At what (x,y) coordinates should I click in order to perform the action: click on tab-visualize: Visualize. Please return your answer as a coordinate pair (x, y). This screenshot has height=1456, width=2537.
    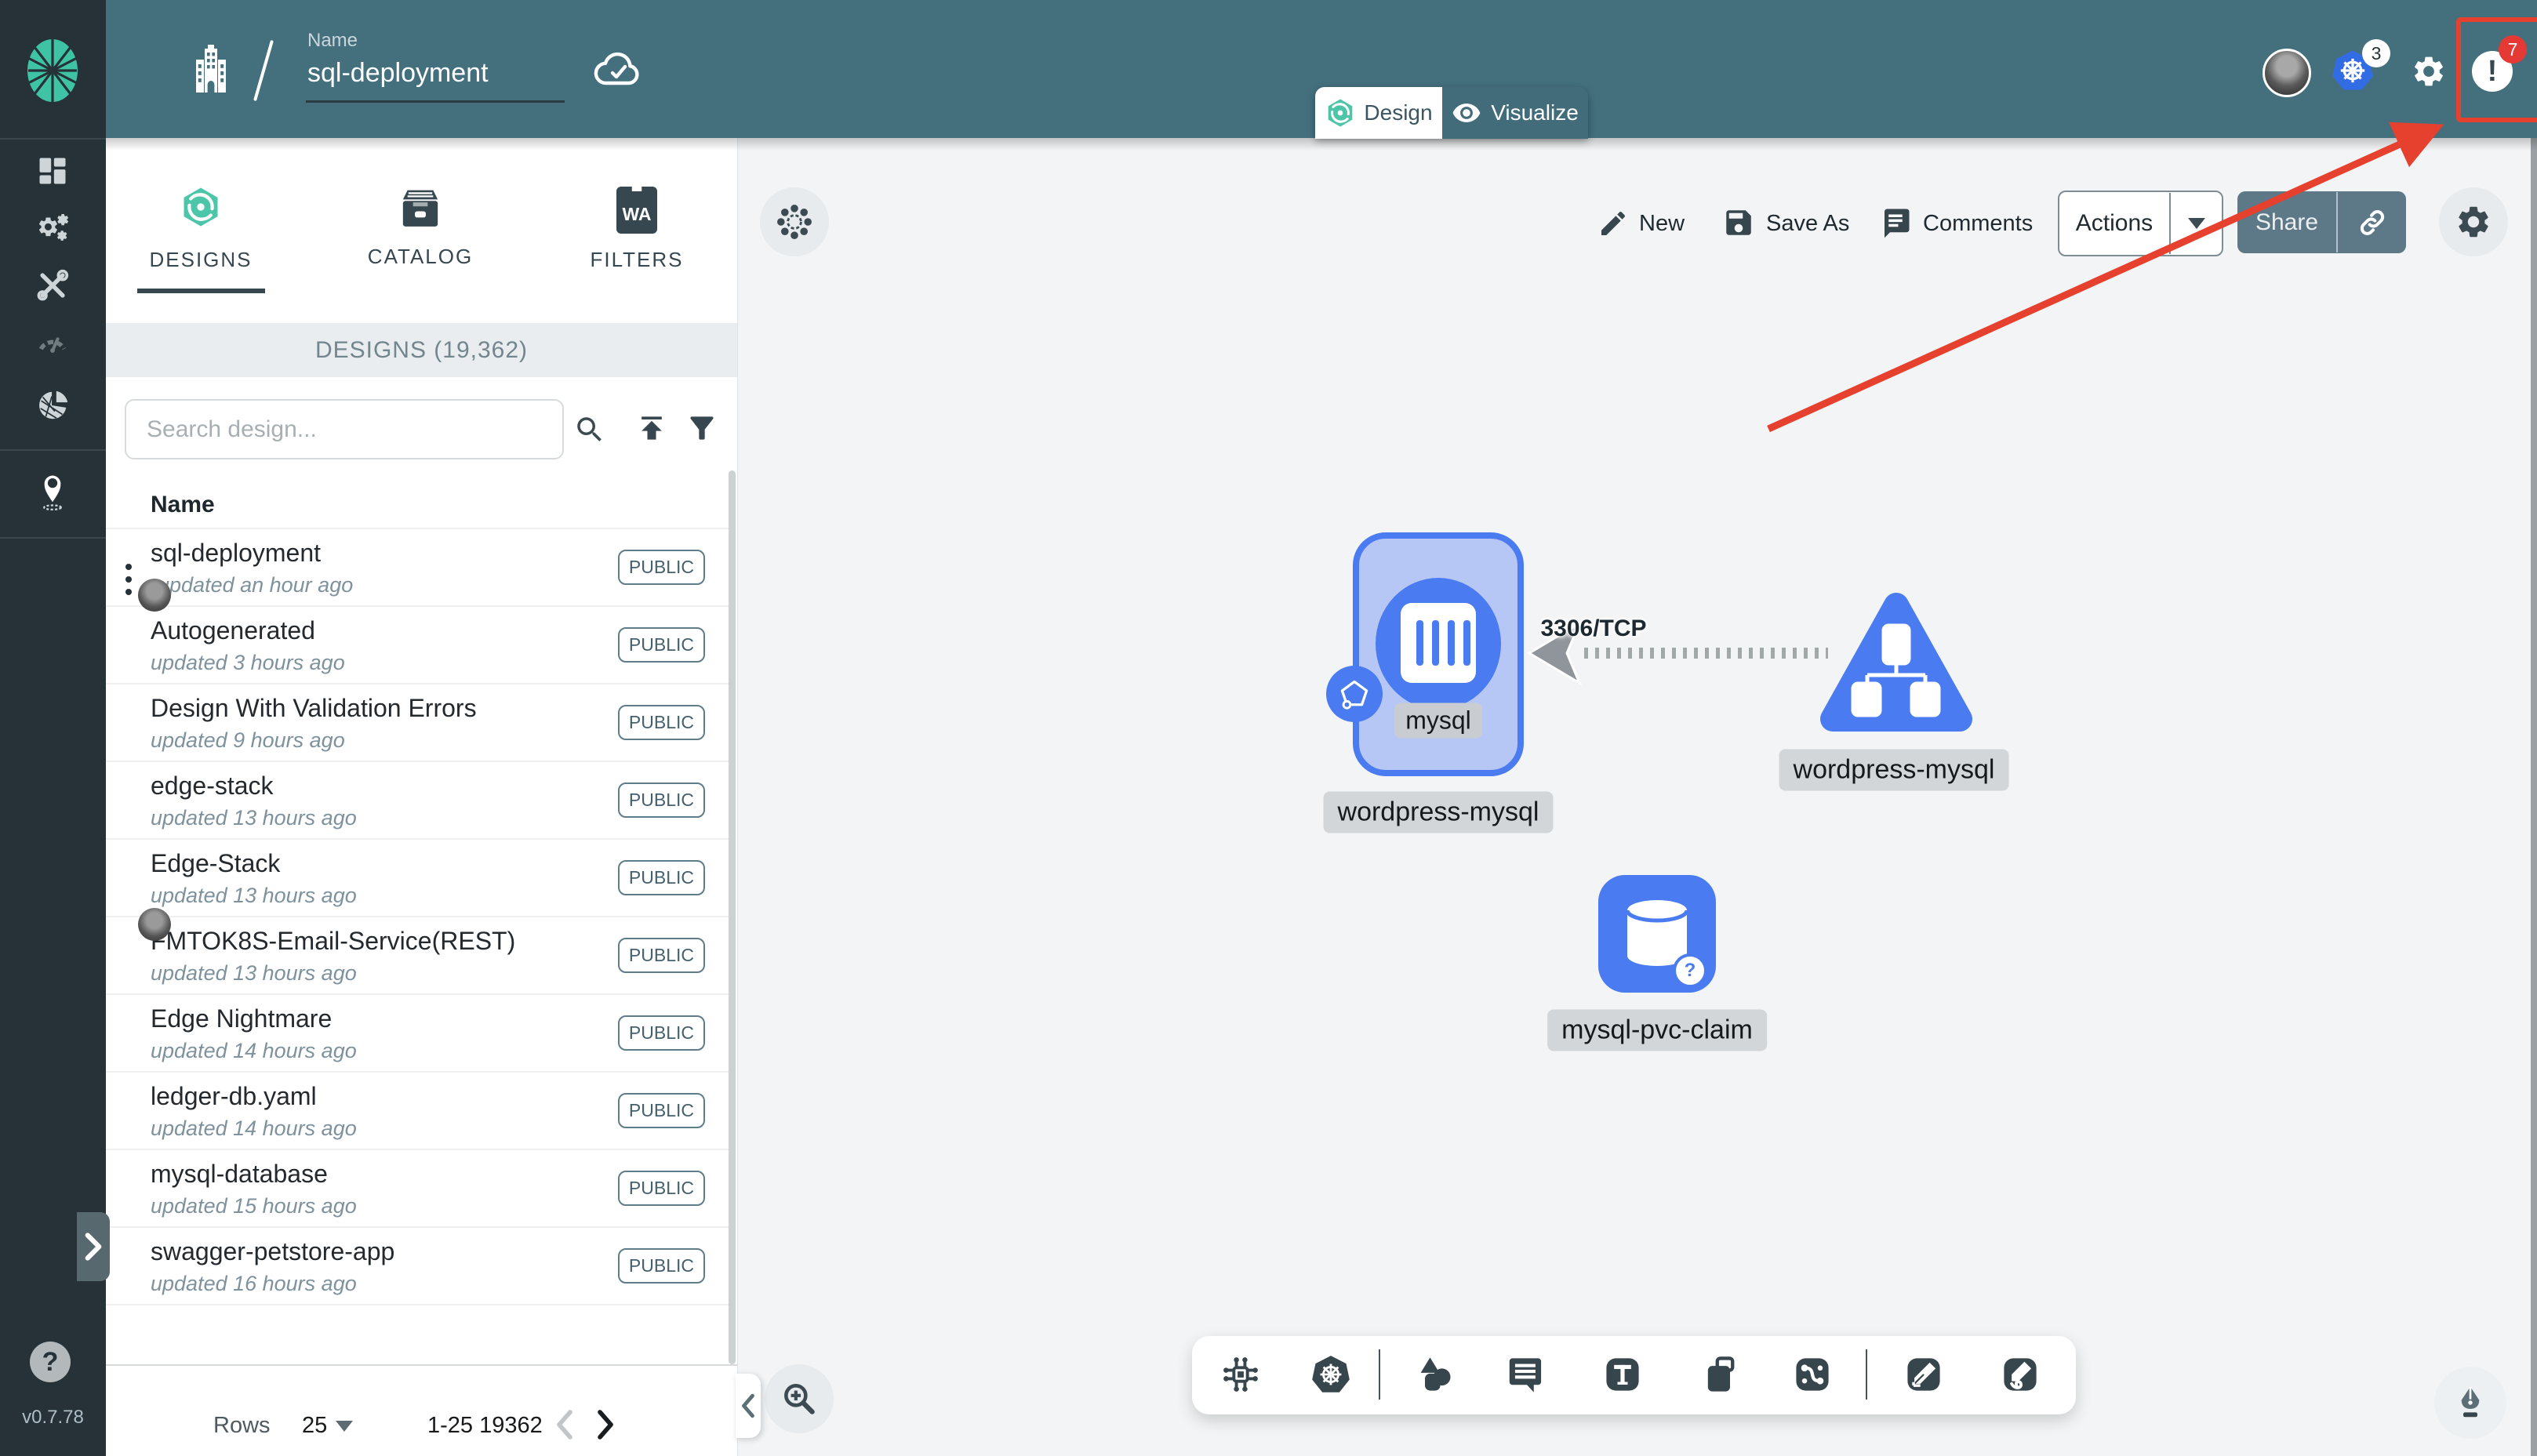
    Looking at the image, I should click on (1515, 113).